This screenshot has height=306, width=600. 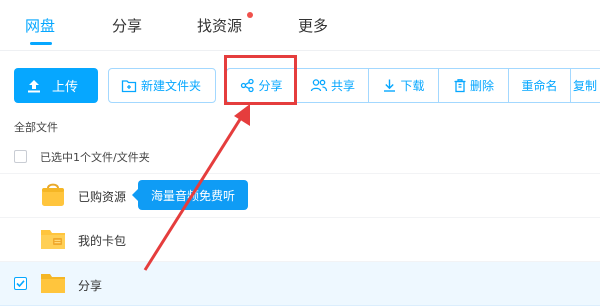 What do you see at coordinates (300, 50) in the screenshot?
I see `tabs-divider` at bounding box center [300, 50].